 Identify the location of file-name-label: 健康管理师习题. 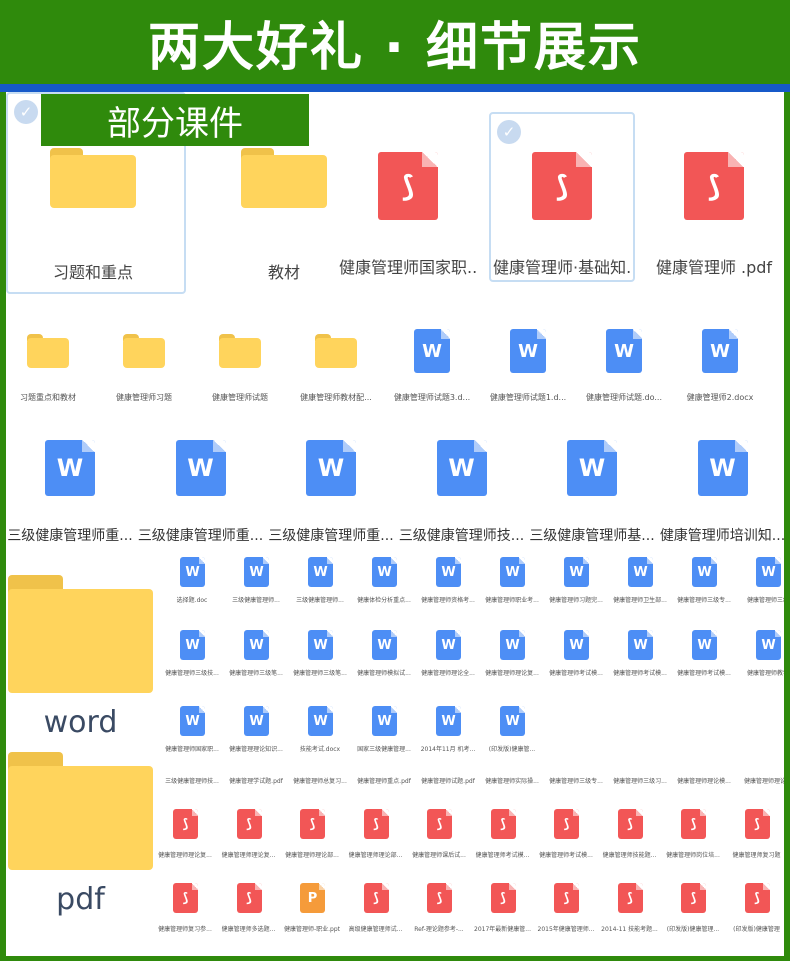
(144, 397).